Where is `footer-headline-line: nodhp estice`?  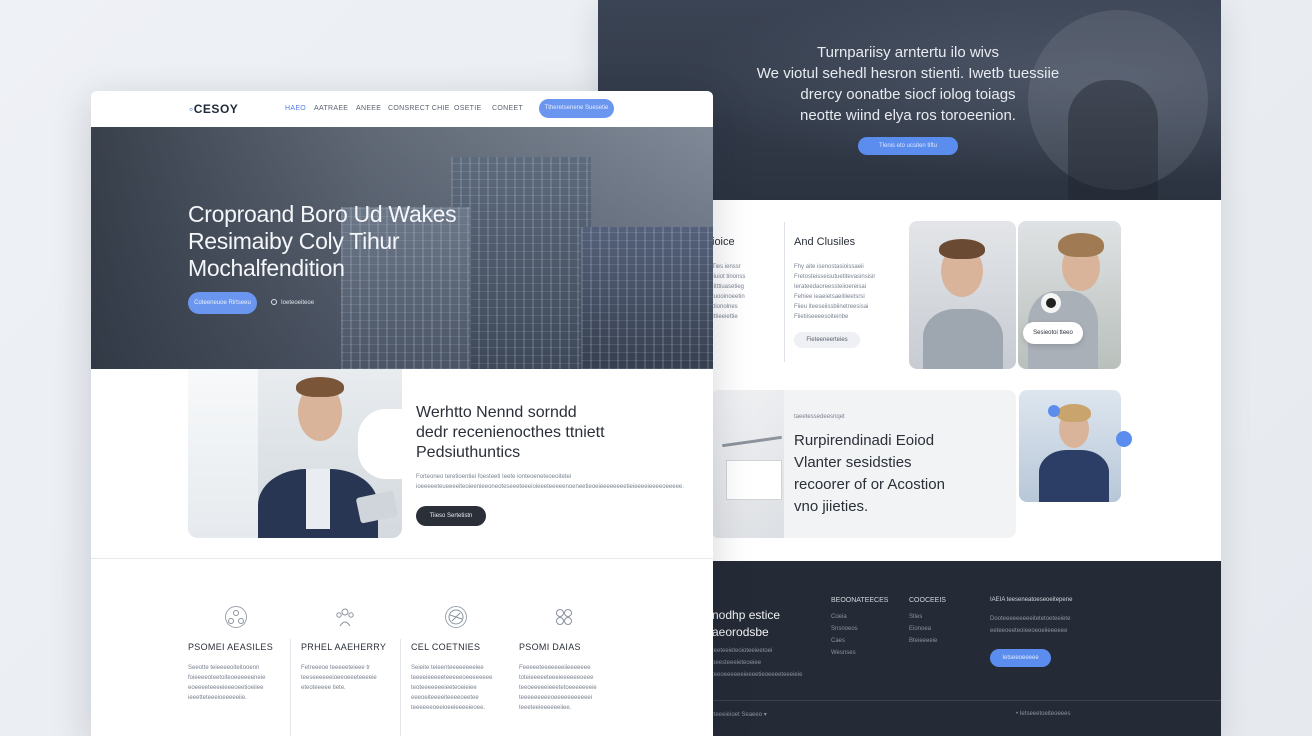 footer-headline-line: nodhp estice is located at coordinates (746, 615).